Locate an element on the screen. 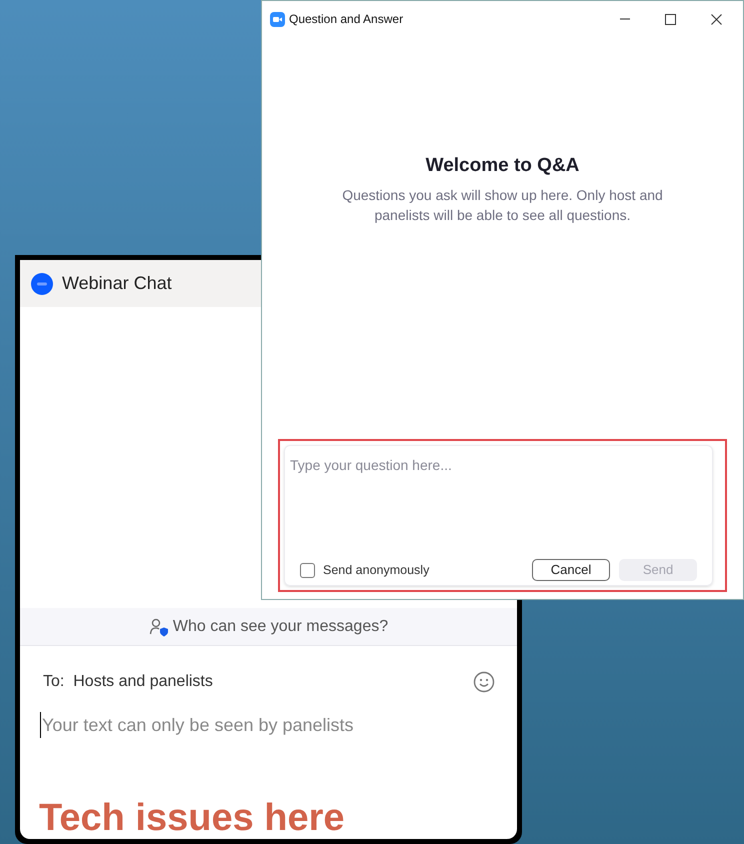 The width and height of the screenshot is (744, 844). message-input: Your text can only be seen by panelists is located at coordinates (268, 725).